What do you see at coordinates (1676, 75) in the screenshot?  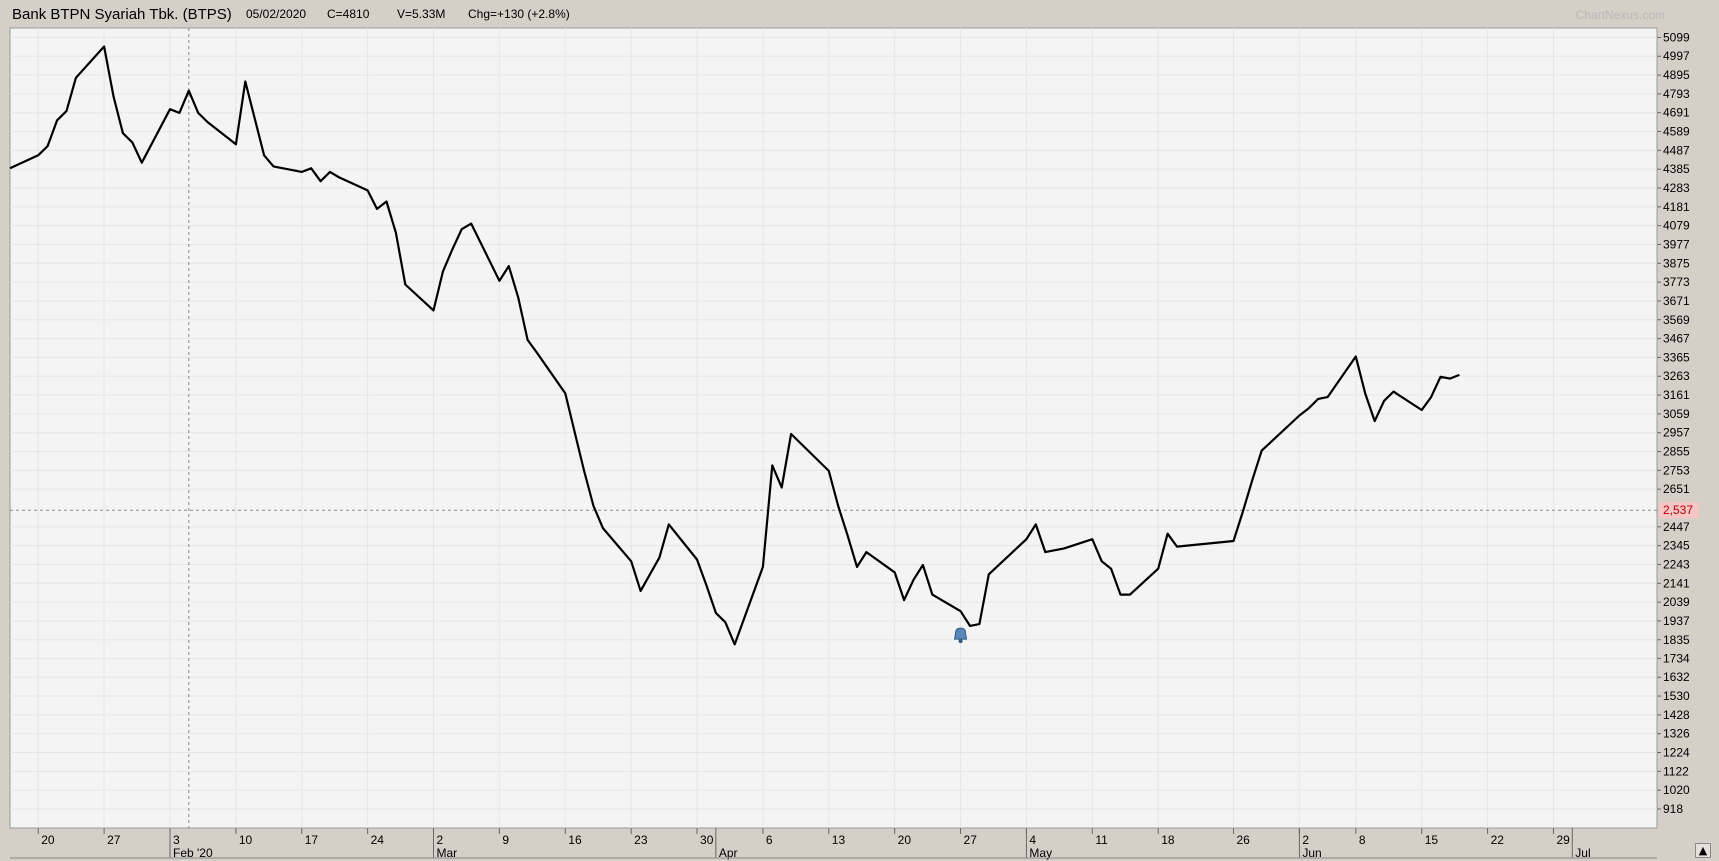 I see `y-tick-label: 4895` at bounding box center [1676, 75].